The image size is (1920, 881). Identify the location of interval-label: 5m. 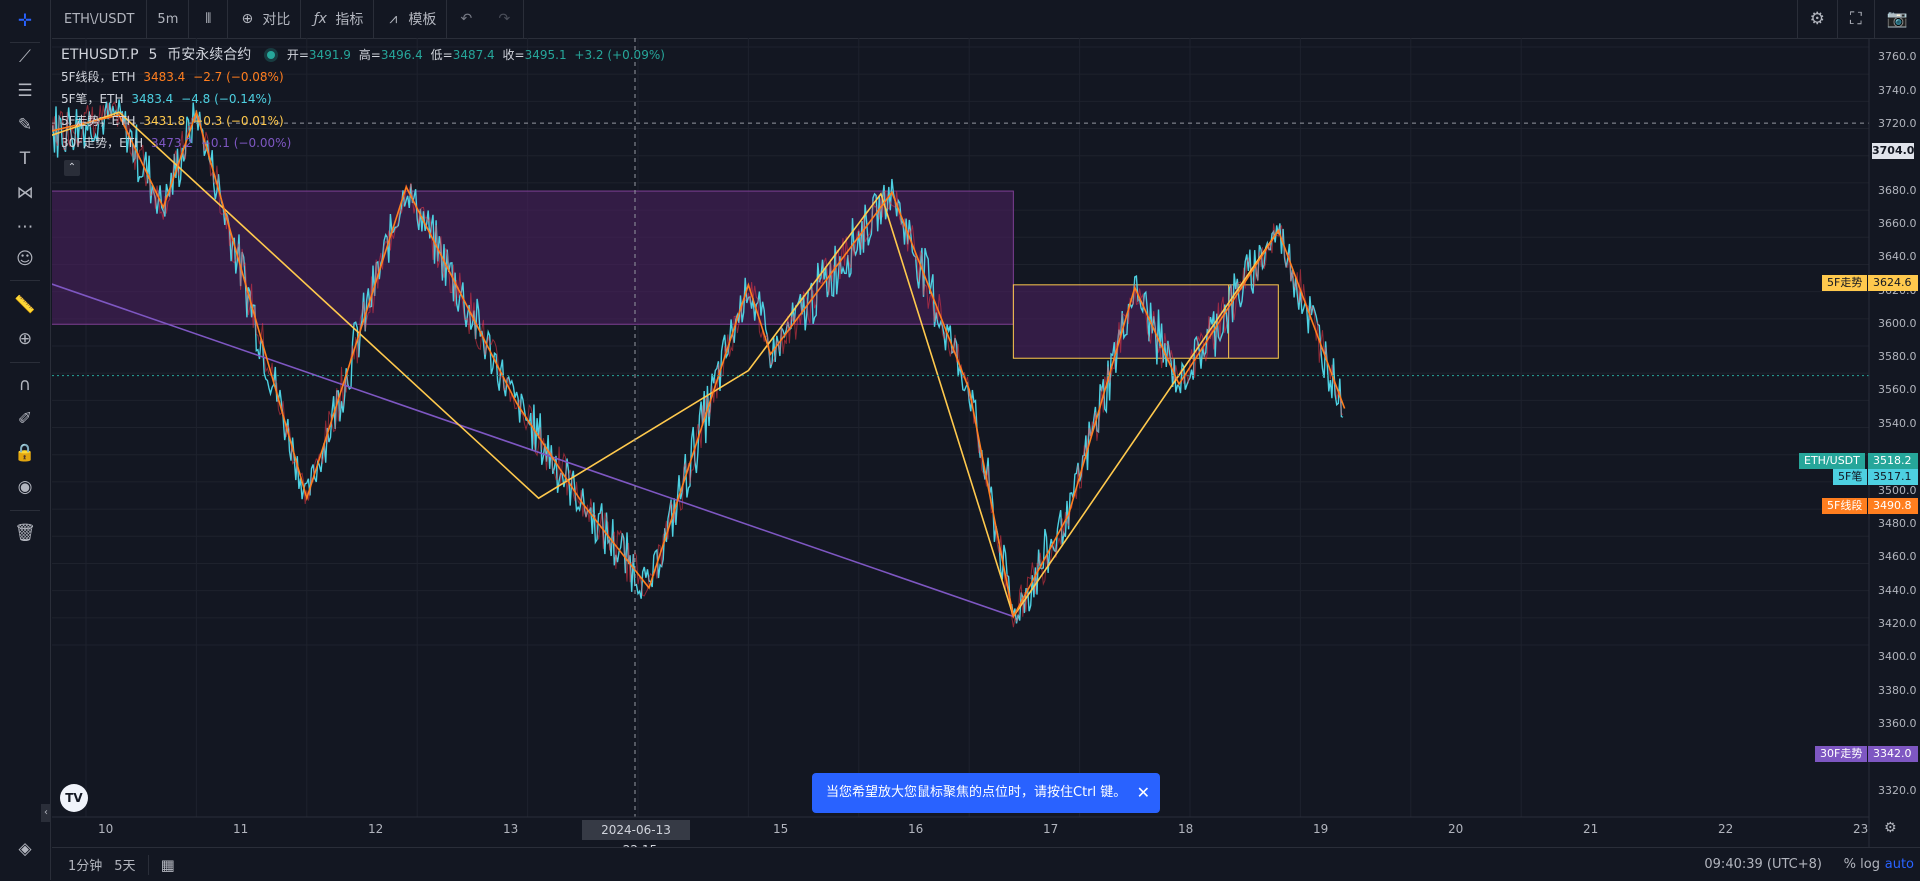
(168, 19).